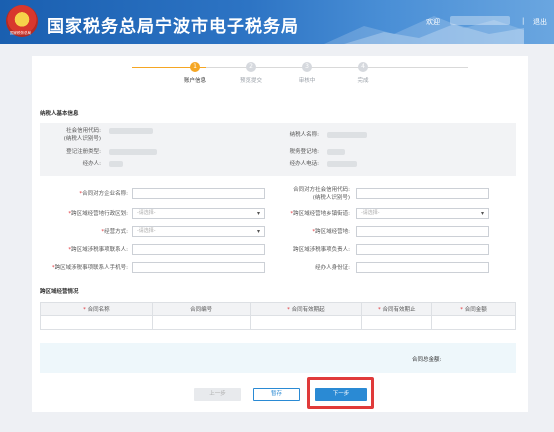  What do you see at coordinates (321, 250) in the screenshot?
I see `manager-label: 跨区域涉税事项负责人:` at bounding box center [321, 250].